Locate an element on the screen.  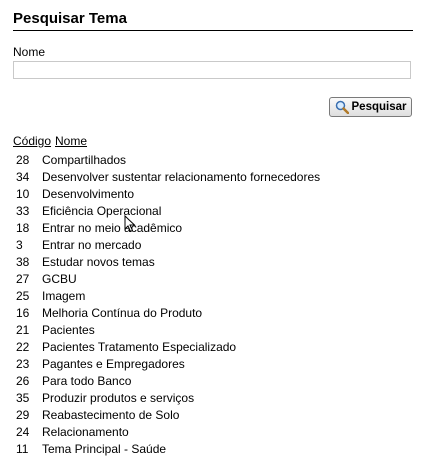
row-code: 26 is located at coordinates (23, 381).